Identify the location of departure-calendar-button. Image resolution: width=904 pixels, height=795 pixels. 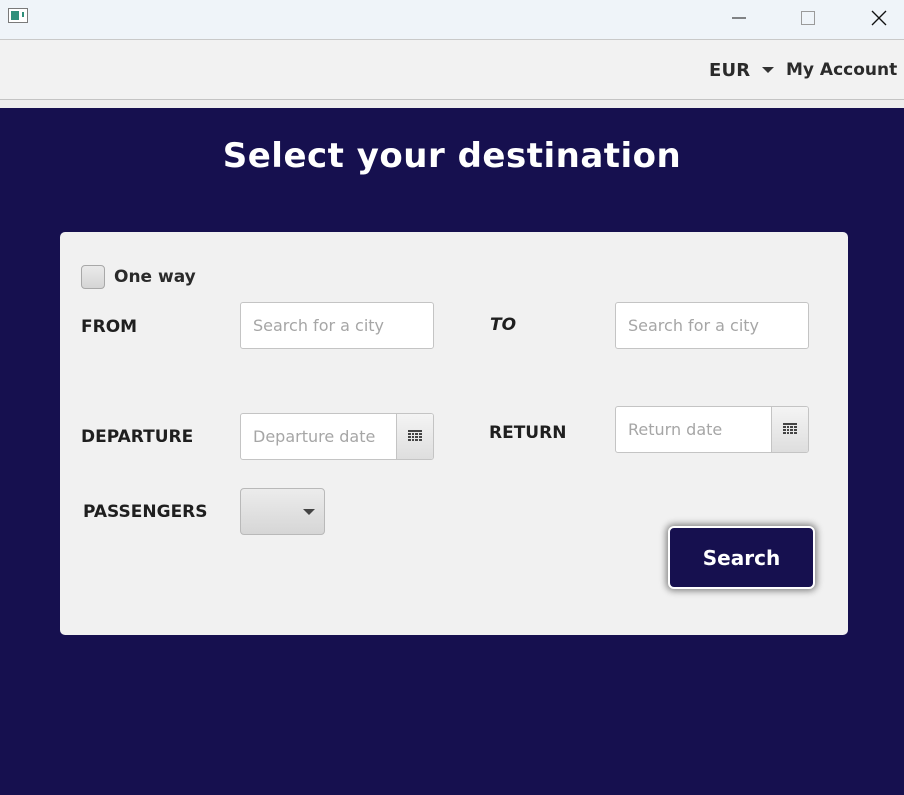
(414, 436).